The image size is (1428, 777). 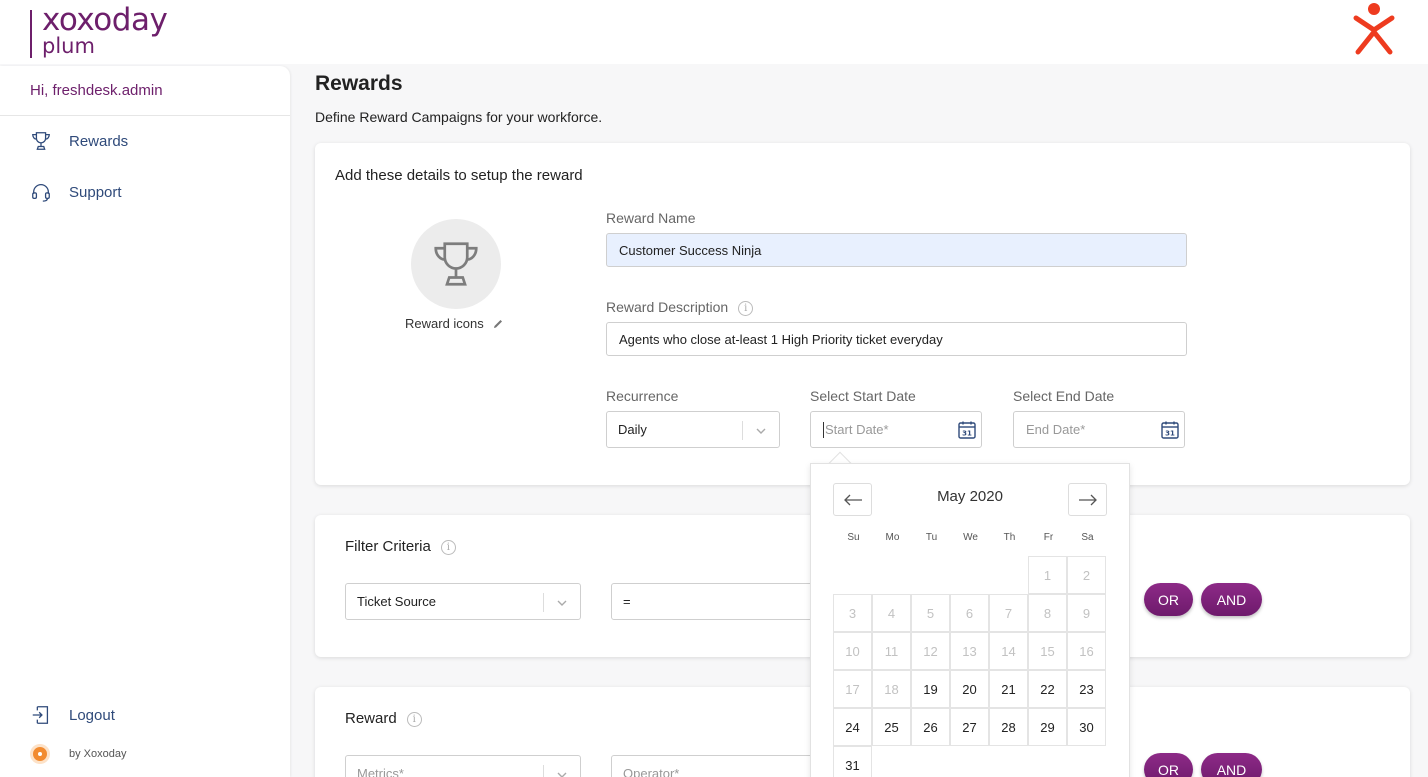 I want to click on reward-icons-label: Reward icons, so click(x=454, y=323).